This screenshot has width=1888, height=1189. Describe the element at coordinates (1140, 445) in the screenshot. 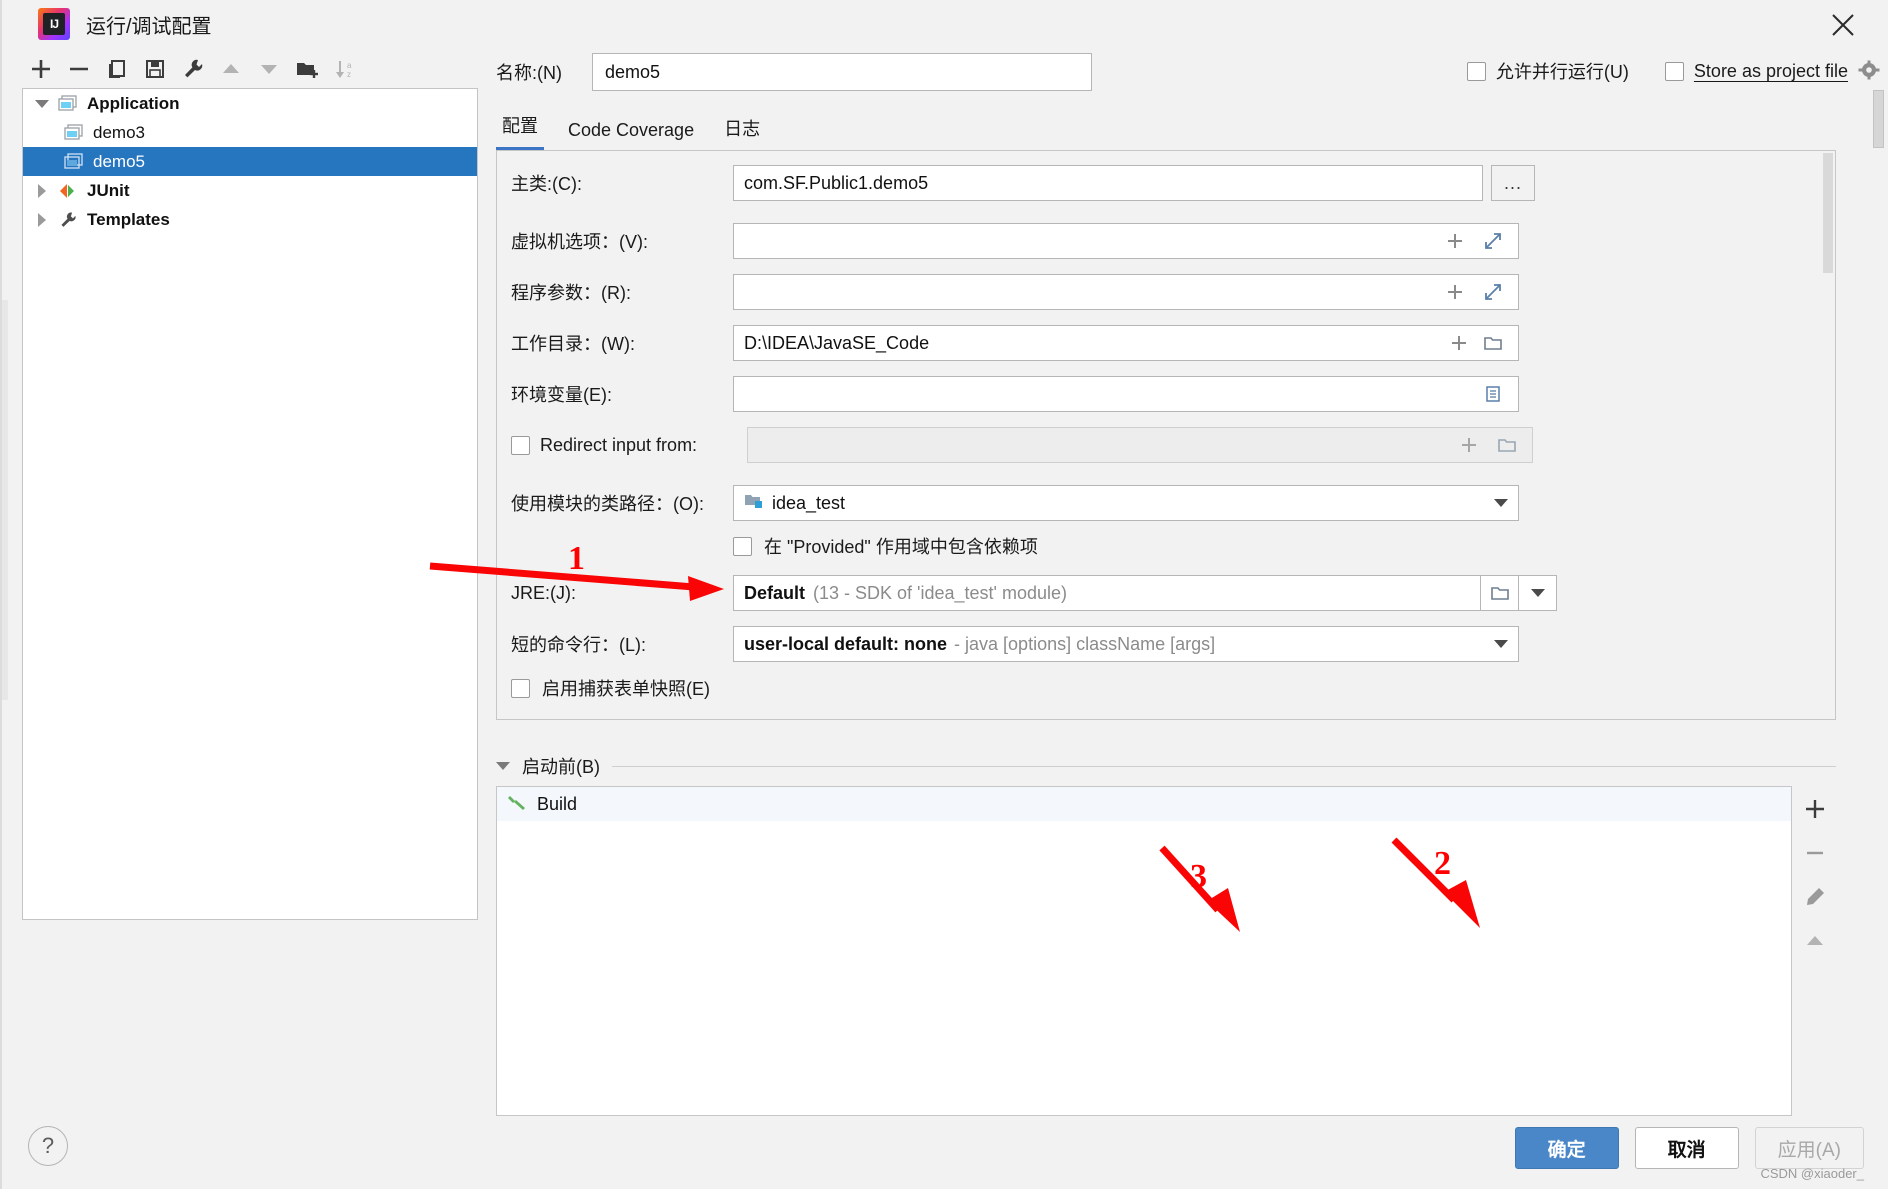

I see `redirect-input-path` at that location.